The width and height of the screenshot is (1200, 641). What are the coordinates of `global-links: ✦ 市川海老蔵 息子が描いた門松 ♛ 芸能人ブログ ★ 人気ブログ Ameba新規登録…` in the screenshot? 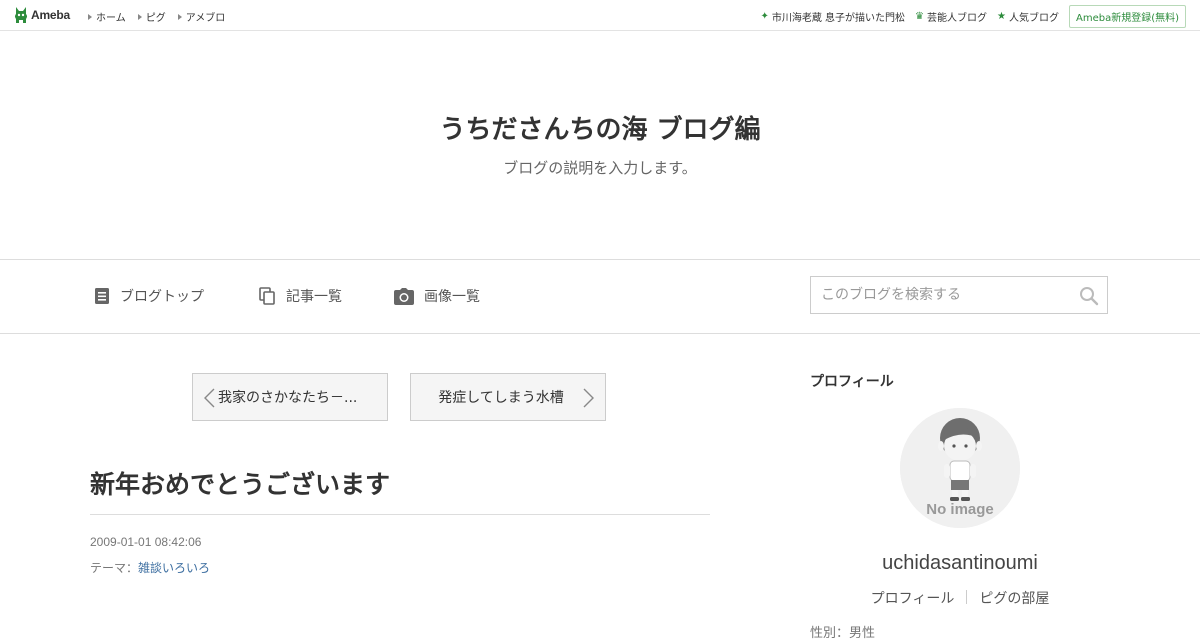 It's located at (973, 16).